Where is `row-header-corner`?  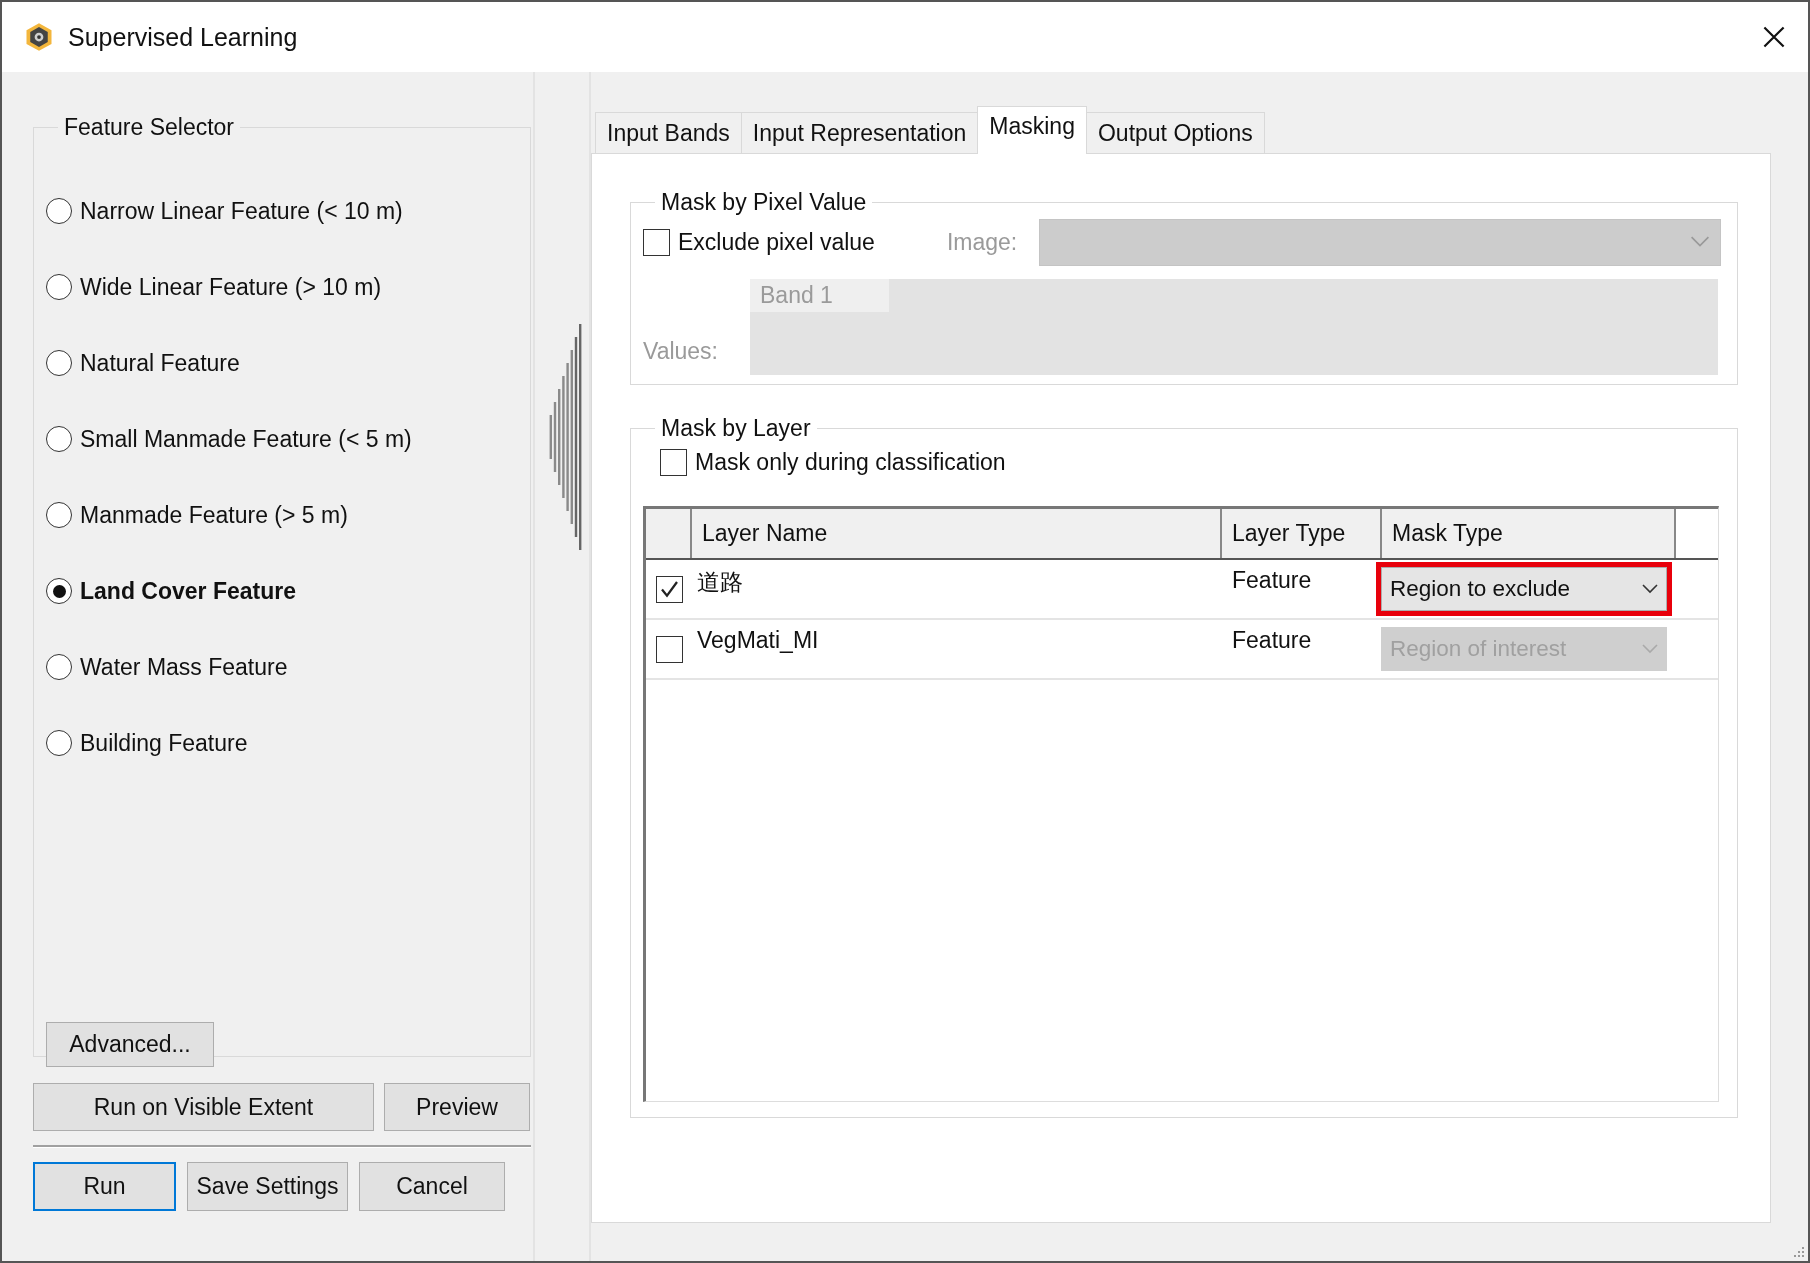 row-header-corner is located at coordinates (669, 533).